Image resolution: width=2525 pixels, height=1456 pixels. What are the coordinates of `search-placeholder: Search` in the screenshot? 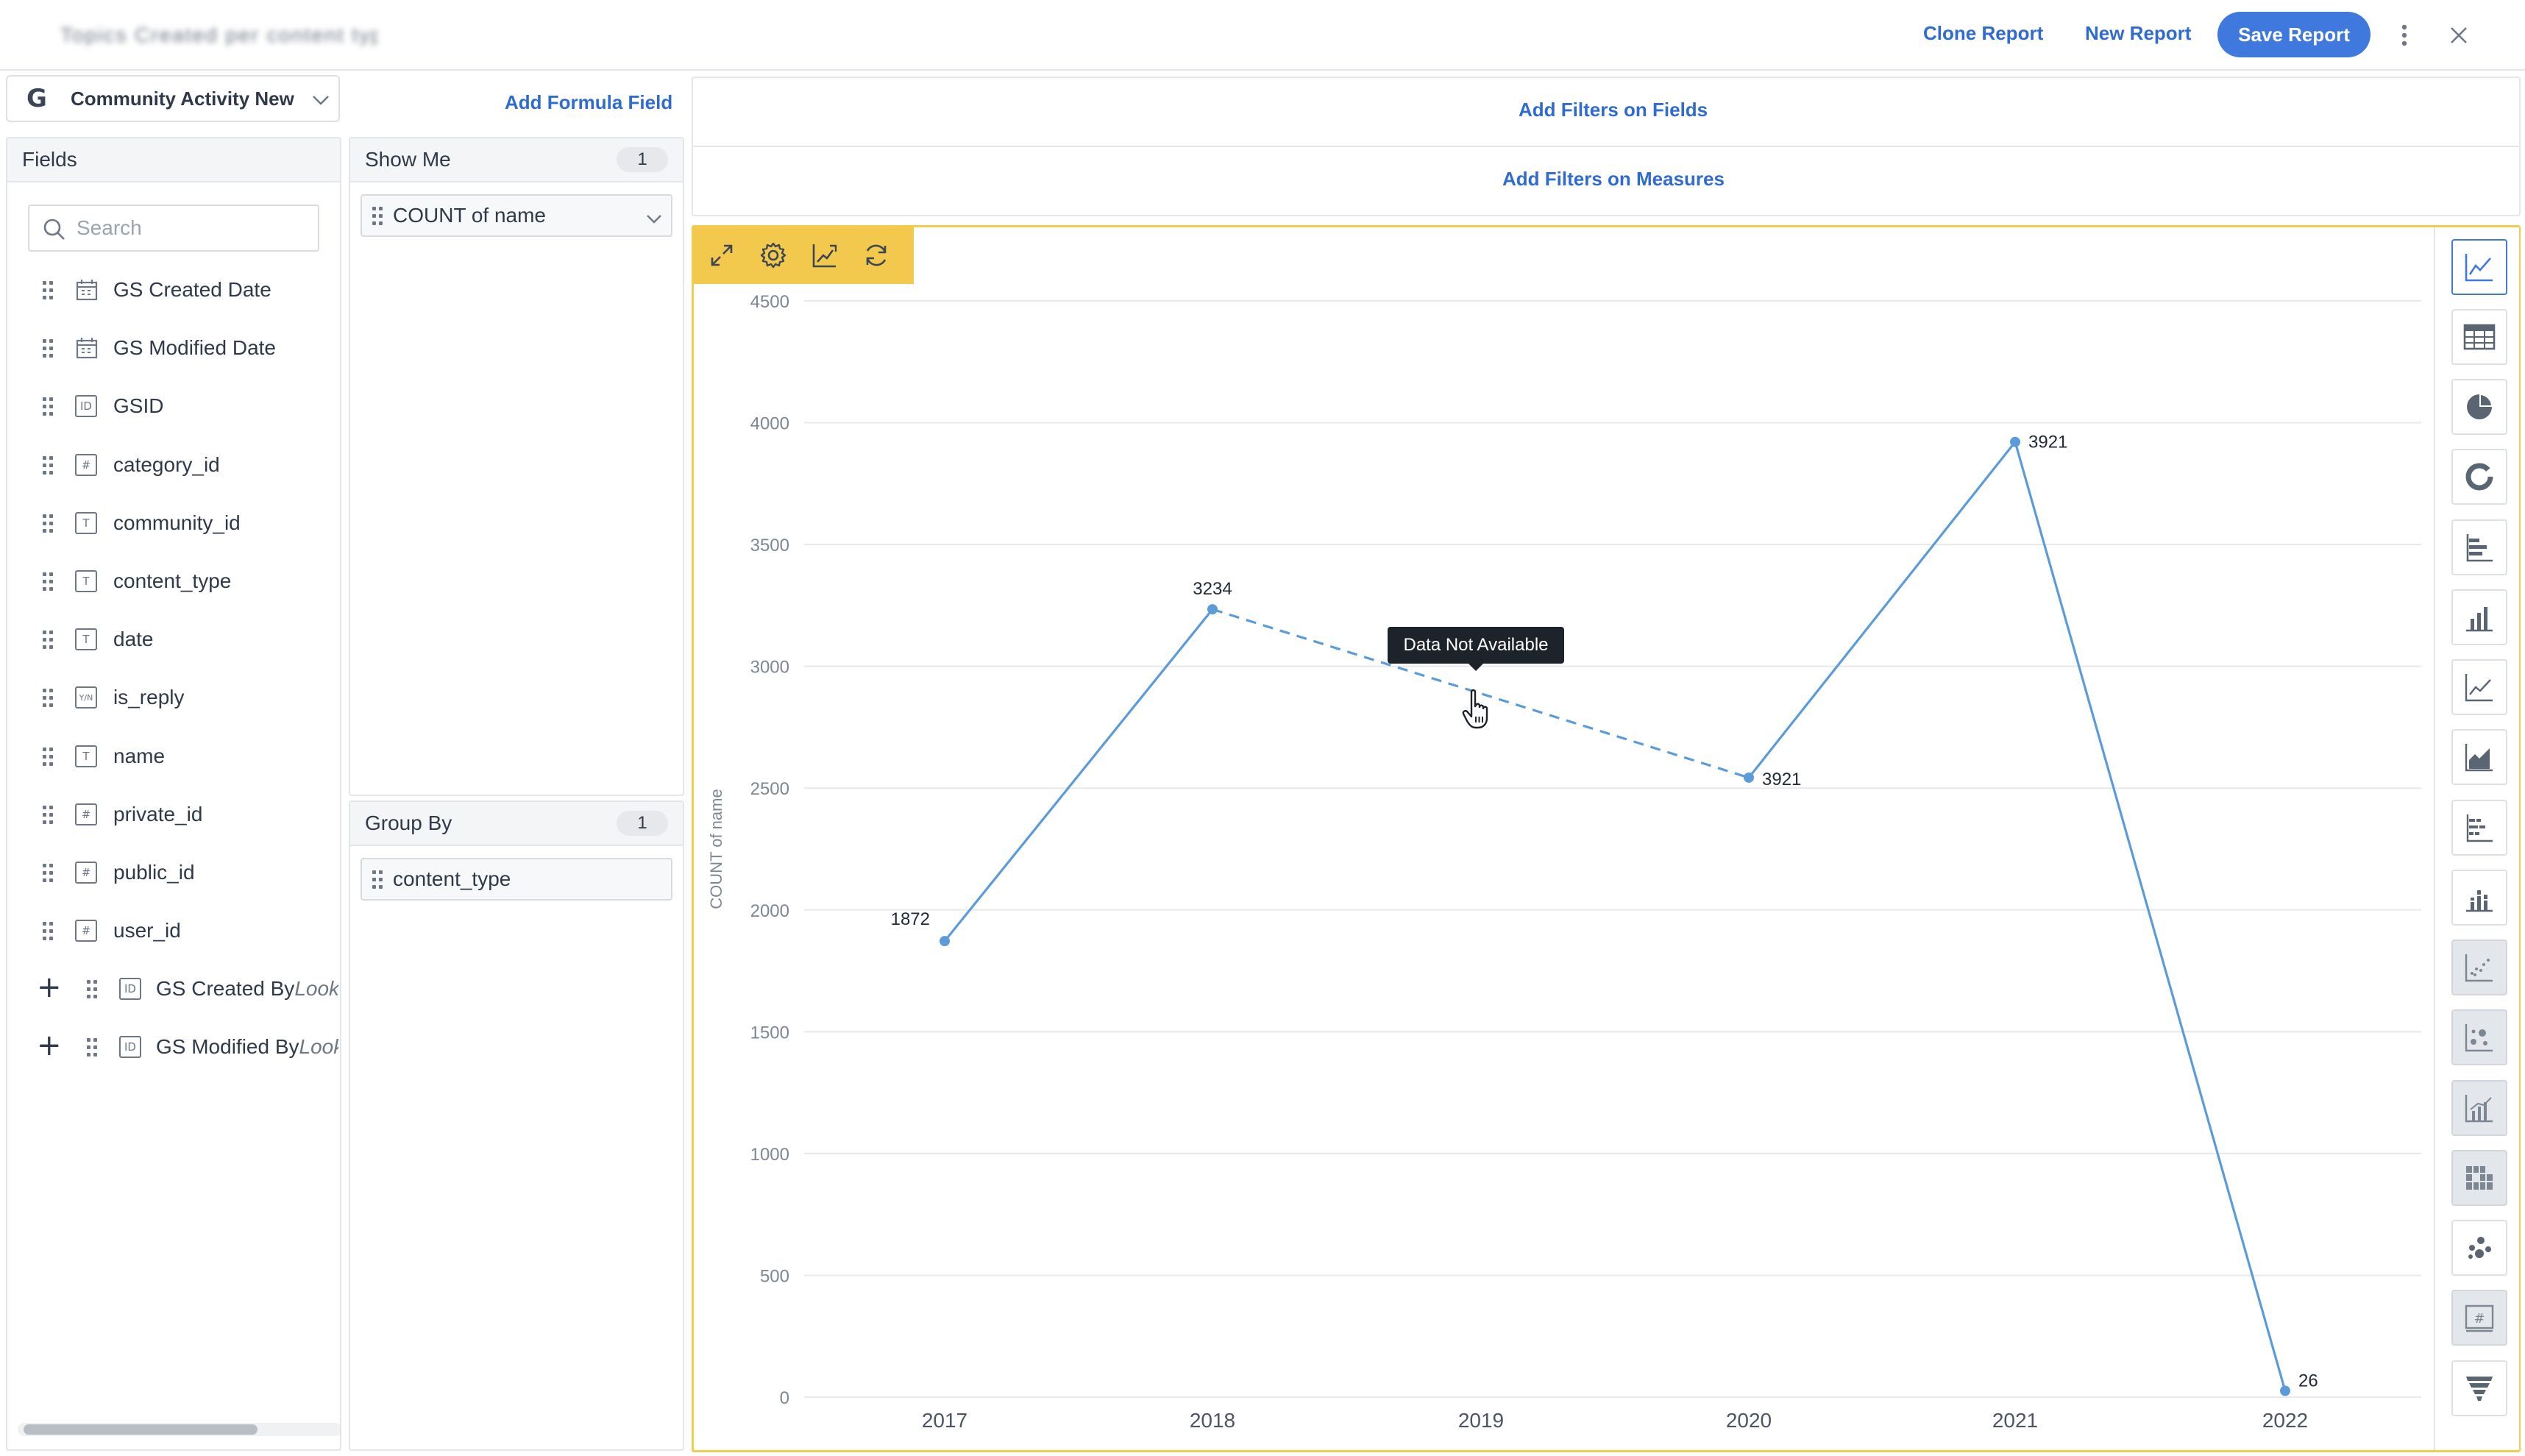 It's located at (109, 228).